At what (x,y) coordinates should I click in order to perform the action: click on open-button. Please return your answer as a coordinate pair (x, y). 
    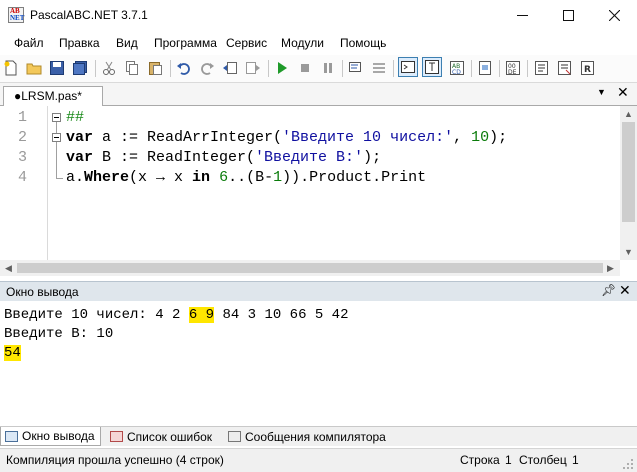
    Looking at the image, I should click on (34, 68).